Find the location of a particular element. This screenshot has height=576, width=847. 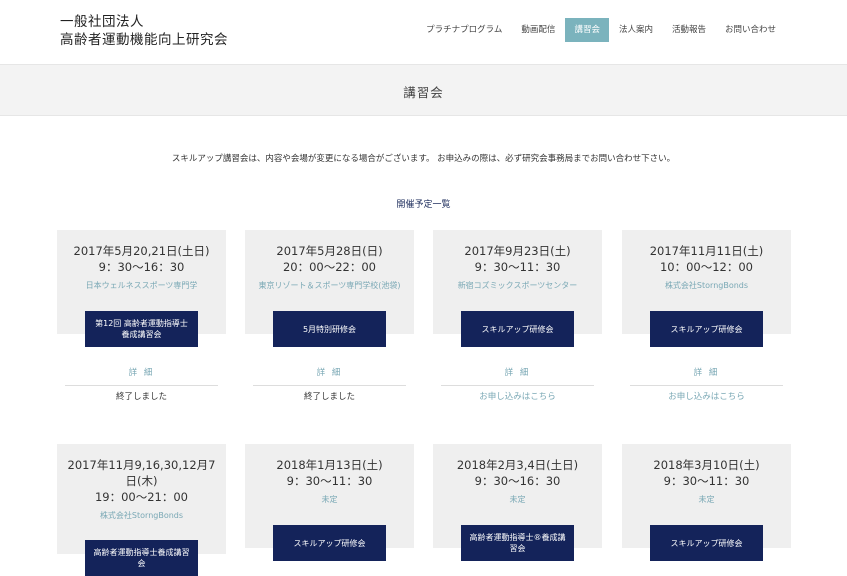

logo-line-2: 高齢者運動機能向上研究会 is located at coordinates (144, 40).